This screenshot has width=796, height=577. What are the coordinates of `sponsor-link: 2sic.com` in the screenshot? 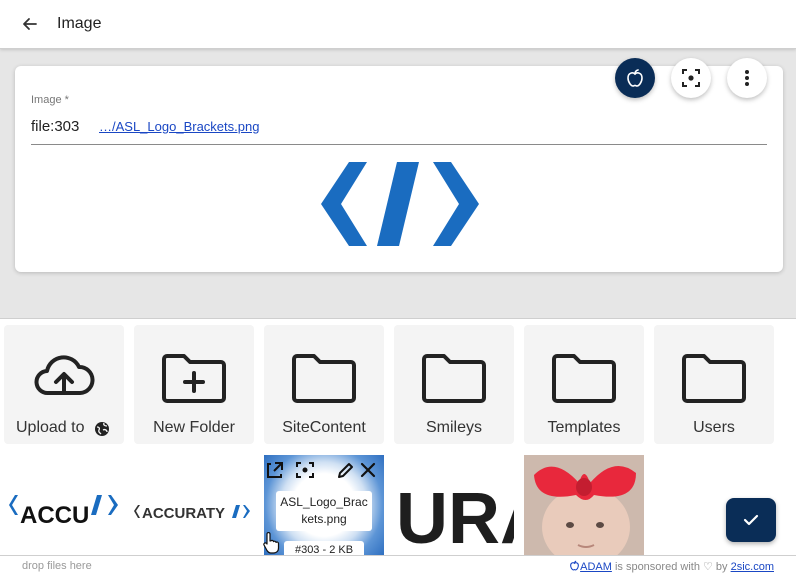 It's located at (752, 567).